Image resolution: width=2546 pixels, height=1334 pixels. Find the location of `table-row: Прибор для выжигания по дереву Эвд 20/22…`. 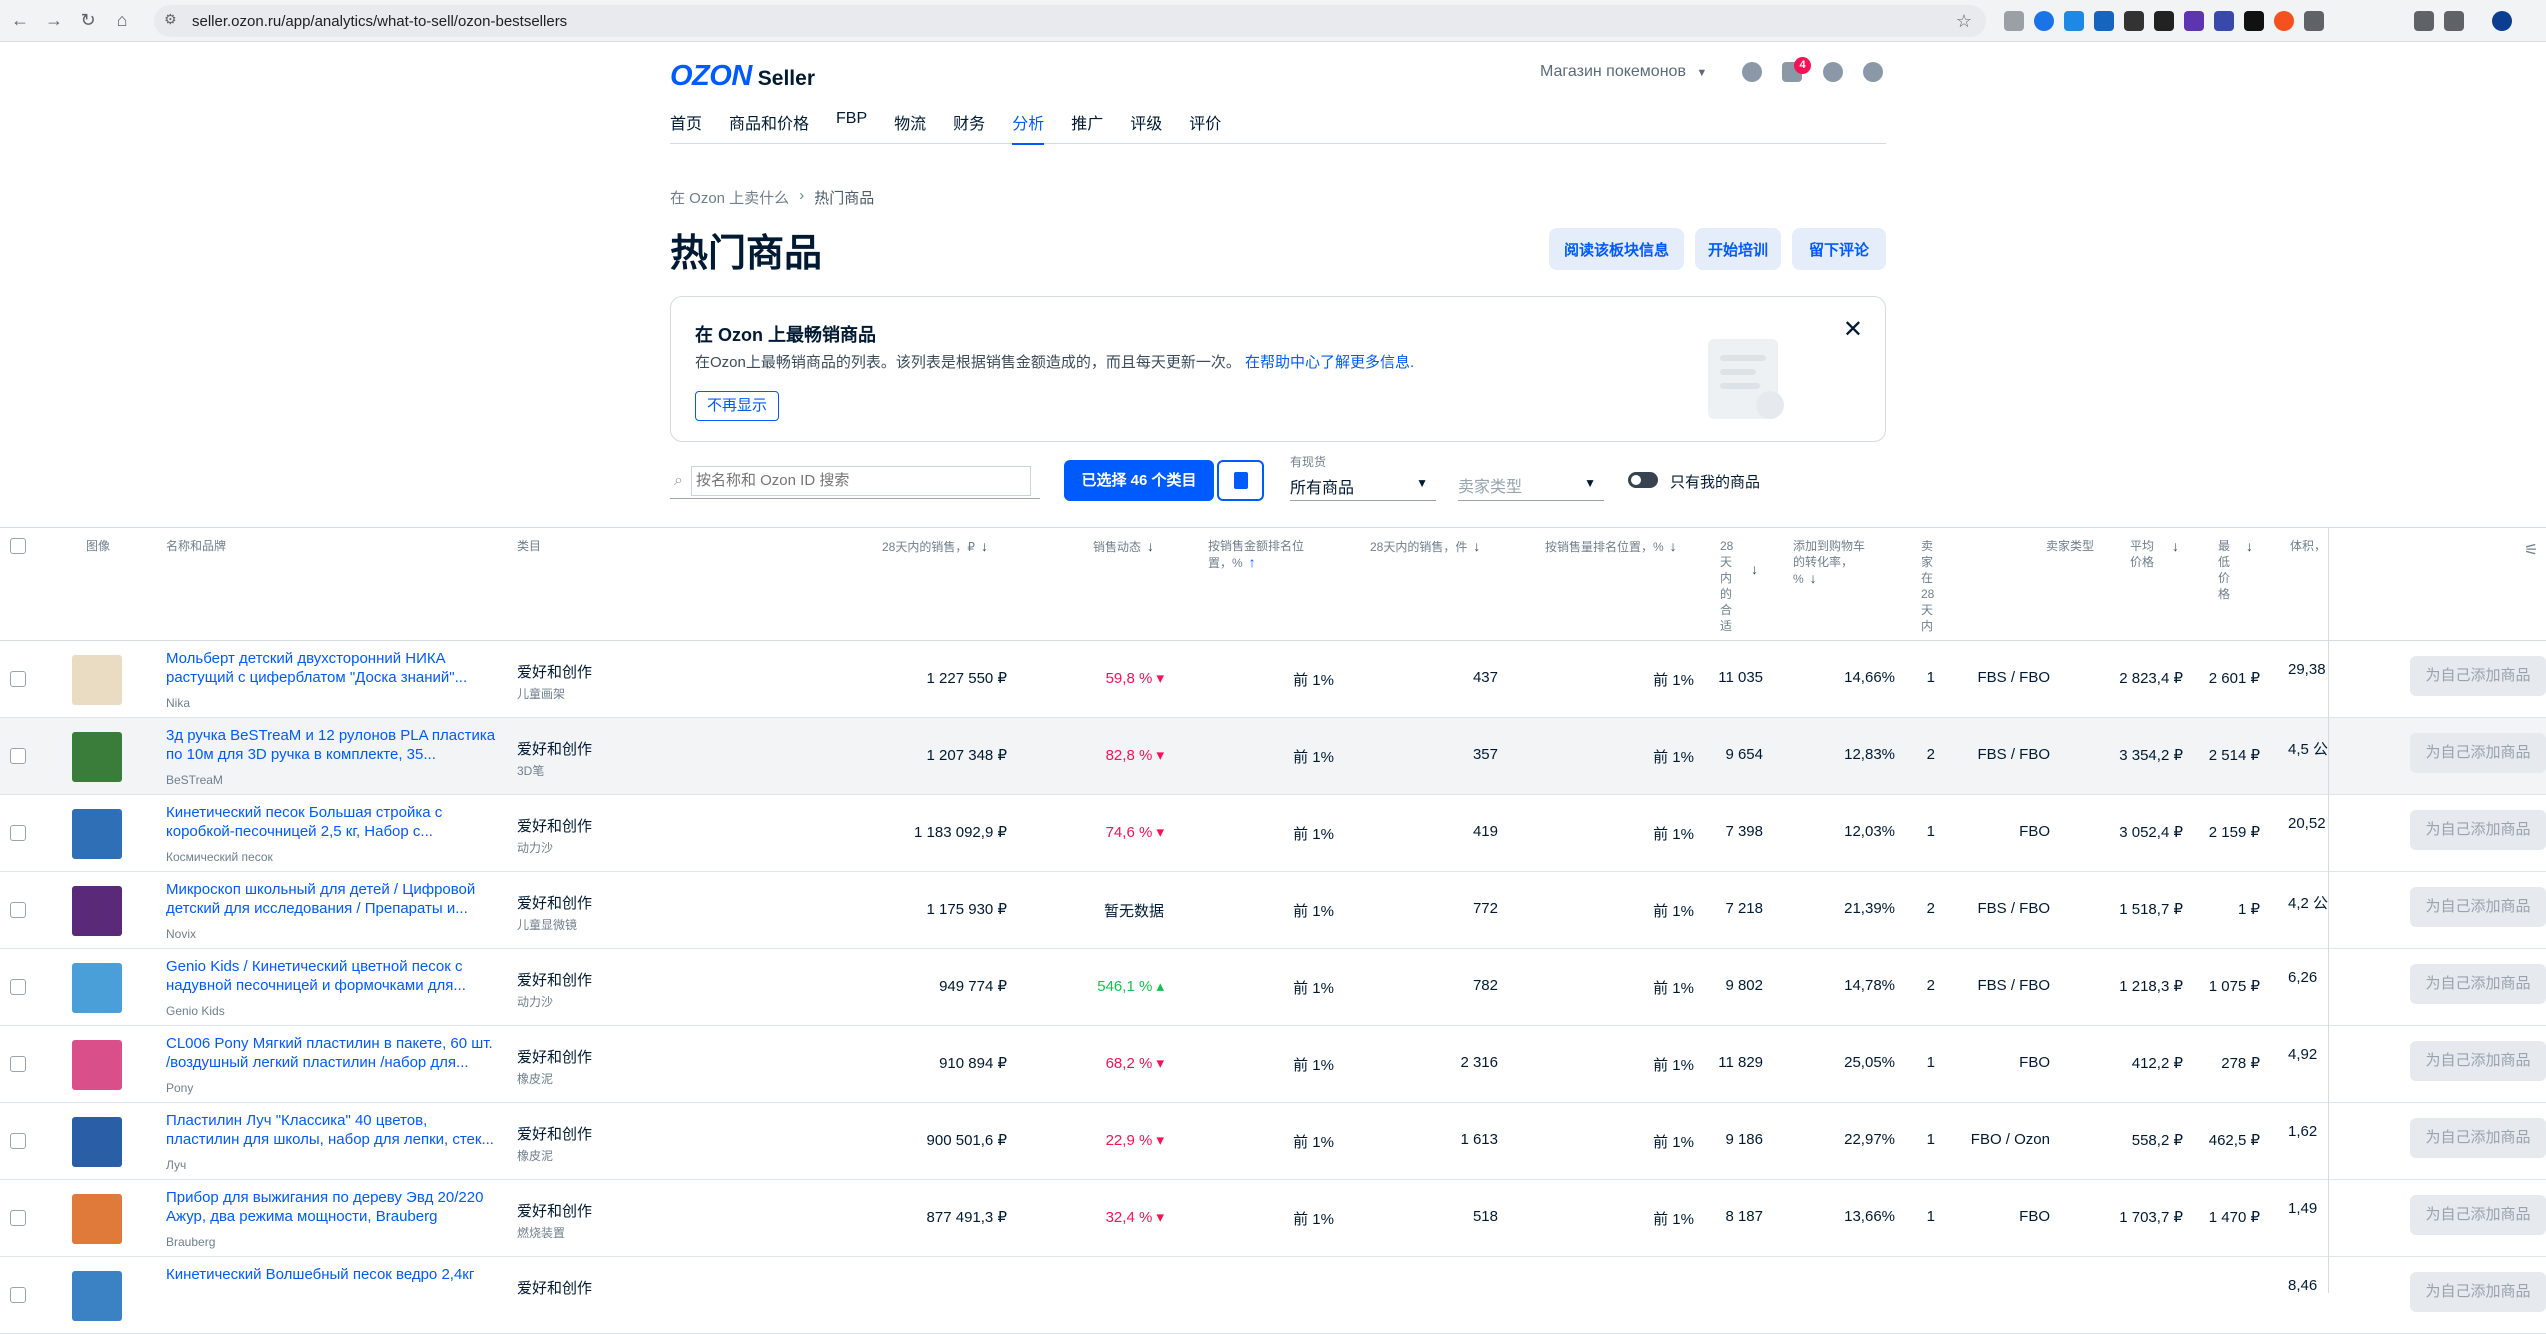

table-row: Прибор для выжигания по дереву Эвд 20/22… is located at coordinates (1273, 1218).